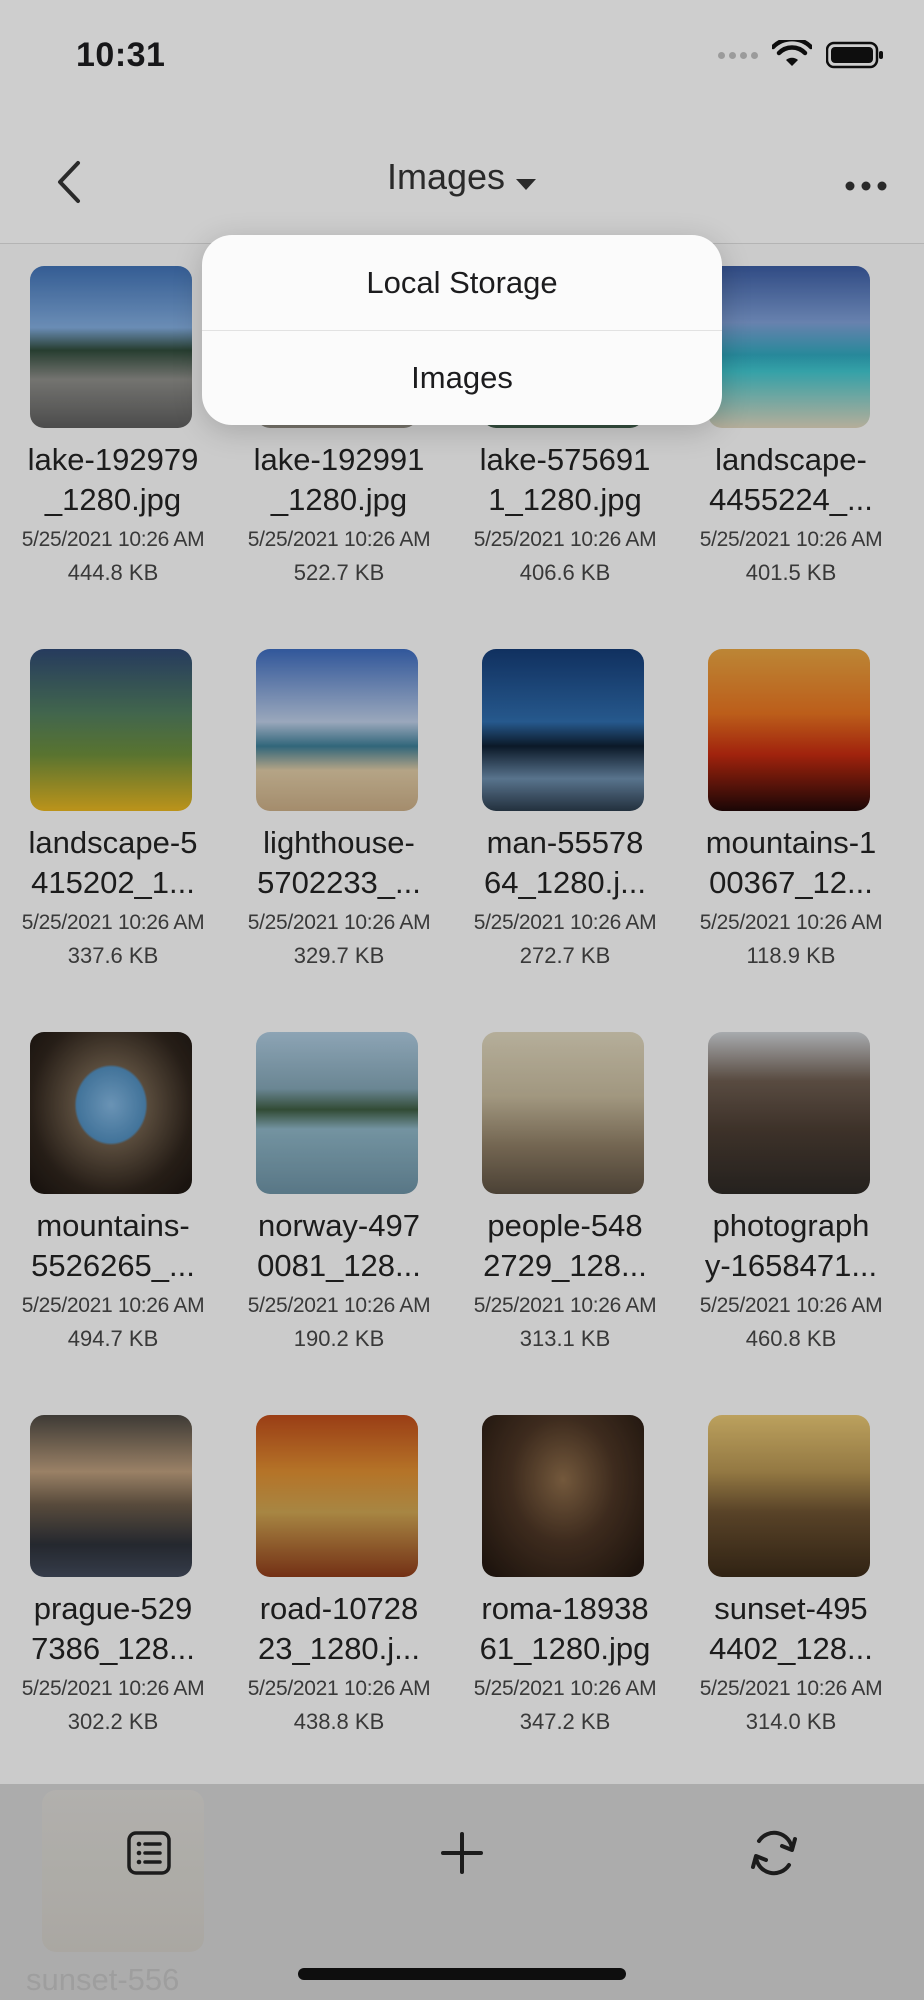  I want to click on menu-item-local-storage: Local Storage, so click(462, 282).